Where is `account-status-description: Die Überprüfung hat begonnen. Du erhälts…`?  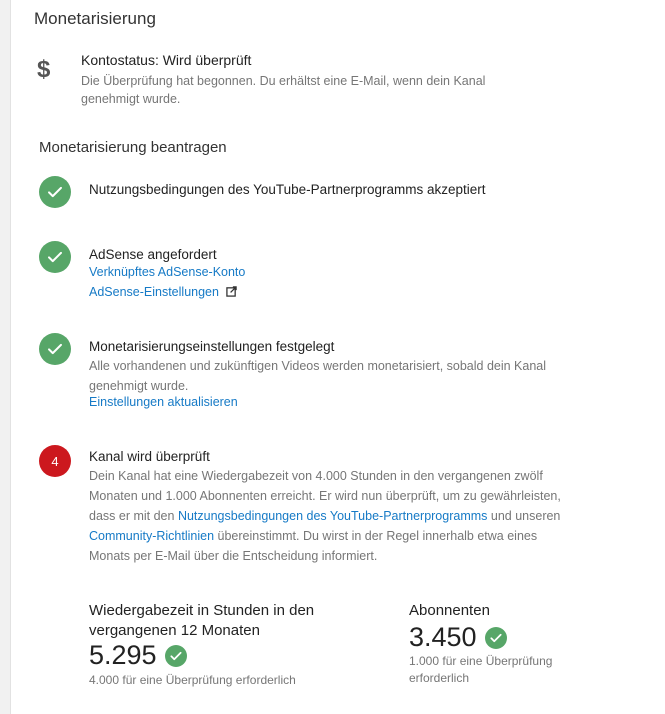 account-status-description: Die Überprüfung hat begonnen. Du erhälts… is located at coordinates (283, 90).